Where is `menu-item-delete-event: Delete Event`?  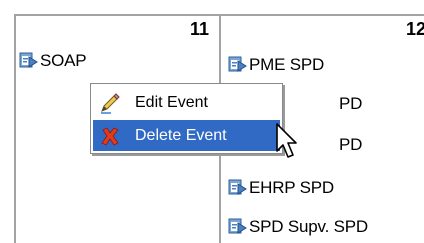
menu-item-delete-event: Delete Event is located at coordinates (186, 135).